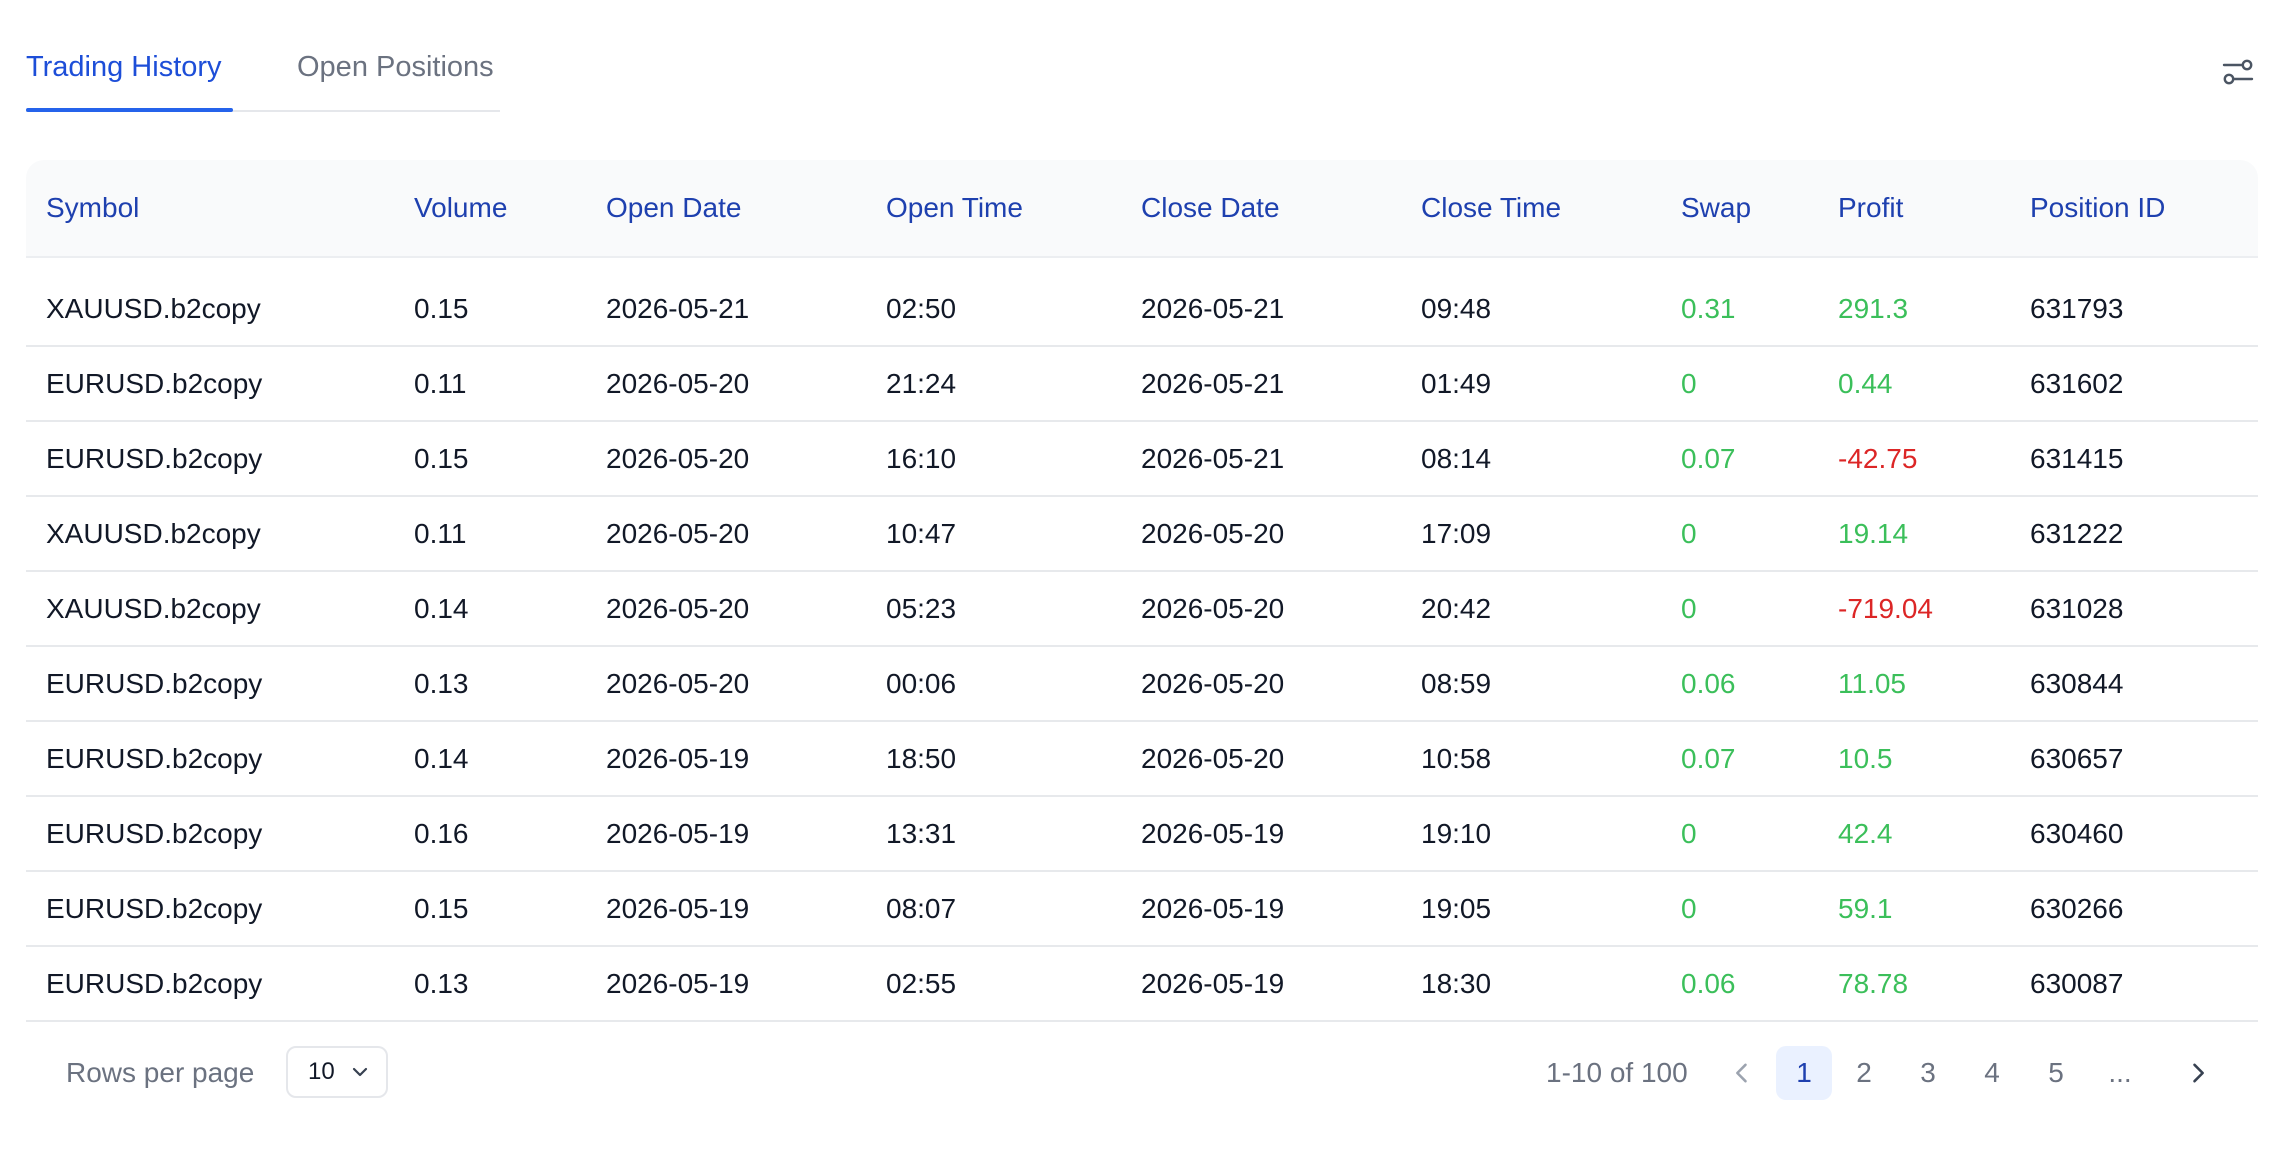 Image resolution: width=2278 pixels, height=1160 pixels. I want to click on header-open-time: Open Time, so click(954, 208).